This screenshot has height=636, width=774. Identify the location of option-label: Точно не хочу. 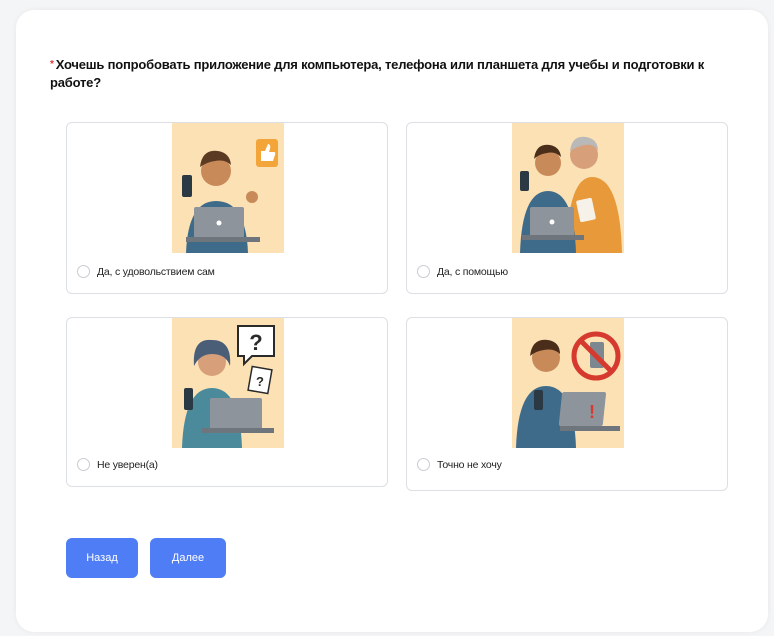
(469, 464).